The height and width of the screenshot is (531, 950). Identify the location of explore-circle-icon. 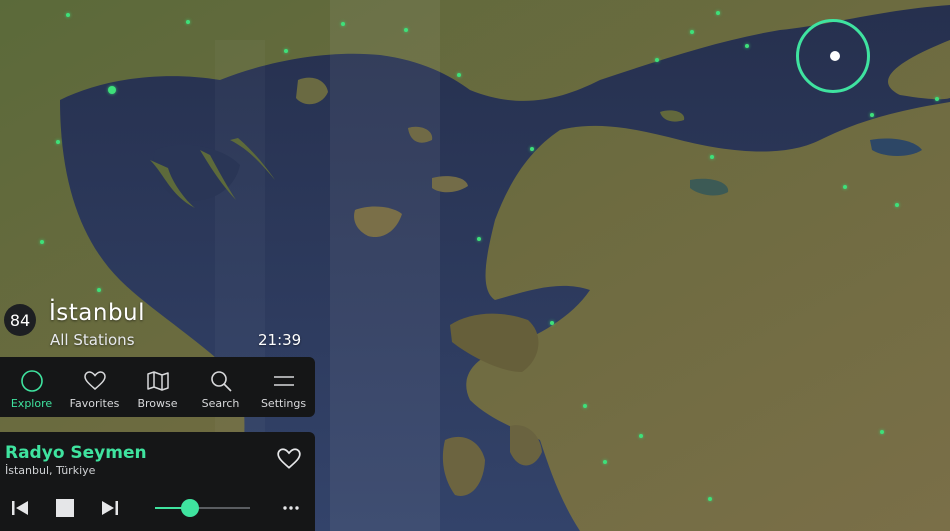
(31, 381).